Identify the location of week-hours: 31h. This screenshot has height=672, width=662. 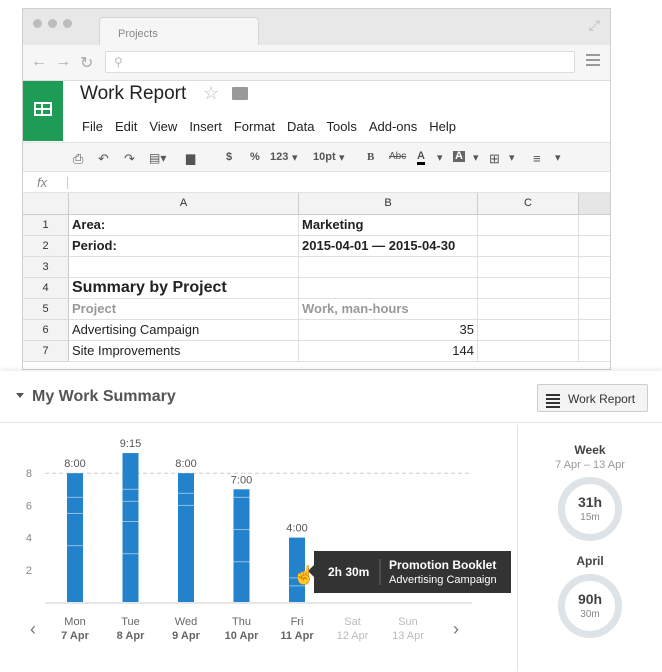
(590, 502).